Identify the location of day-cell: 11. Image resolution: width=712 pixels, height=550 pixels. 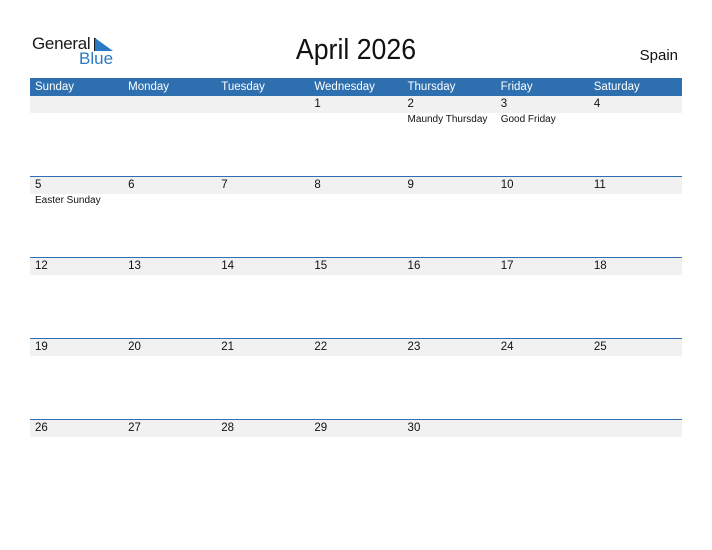
(635, 217).